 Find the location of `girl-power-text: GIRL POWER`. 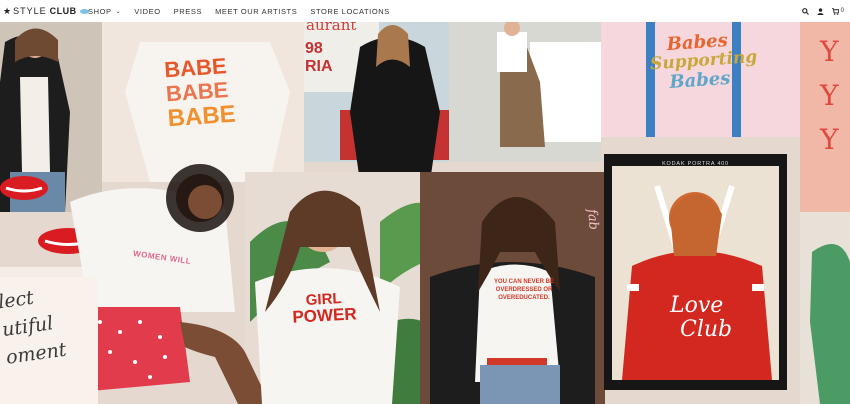

girl-power-text: GIRL POWER is located at coordinates (324, 308).